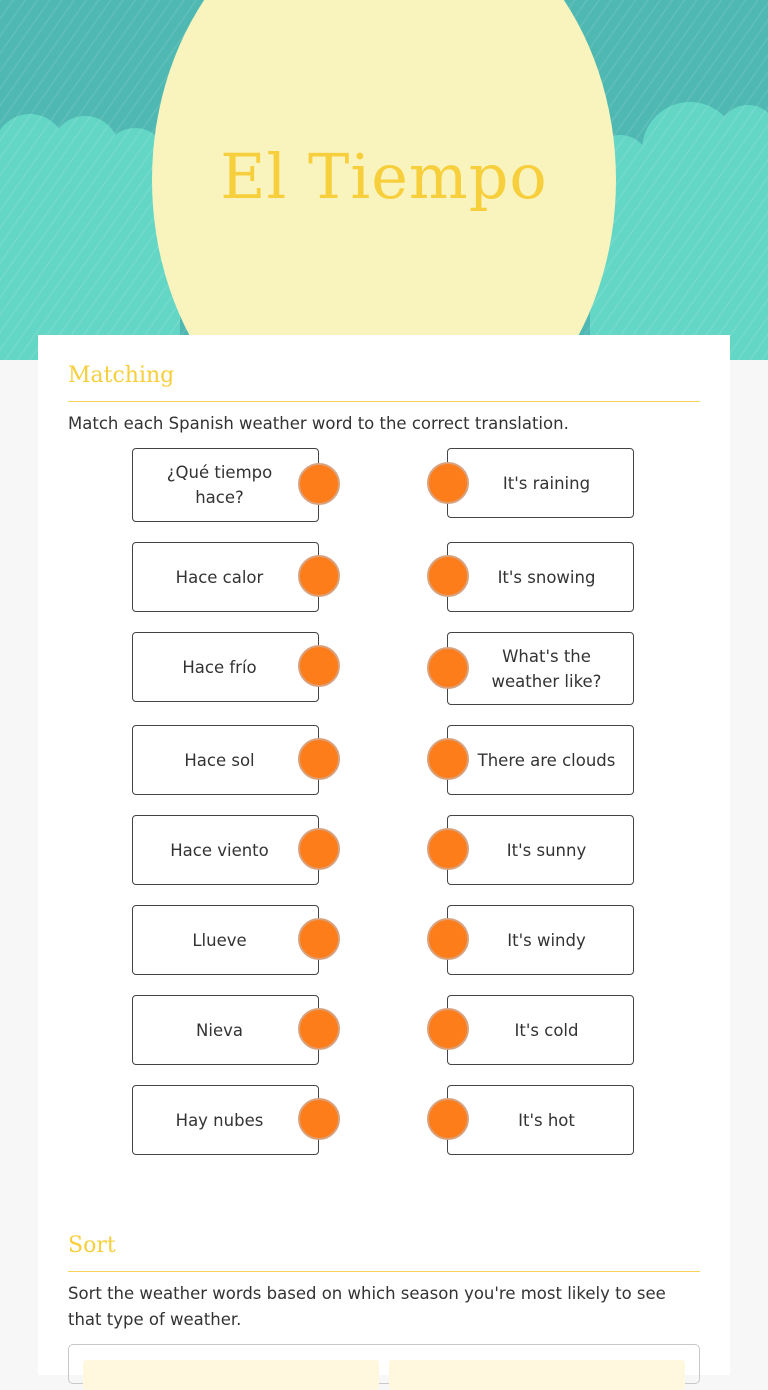 The image size is (768, 1390). Describe the element at coordinates (384, 1271) in the screenshot. I see `sort-divider` at that location.